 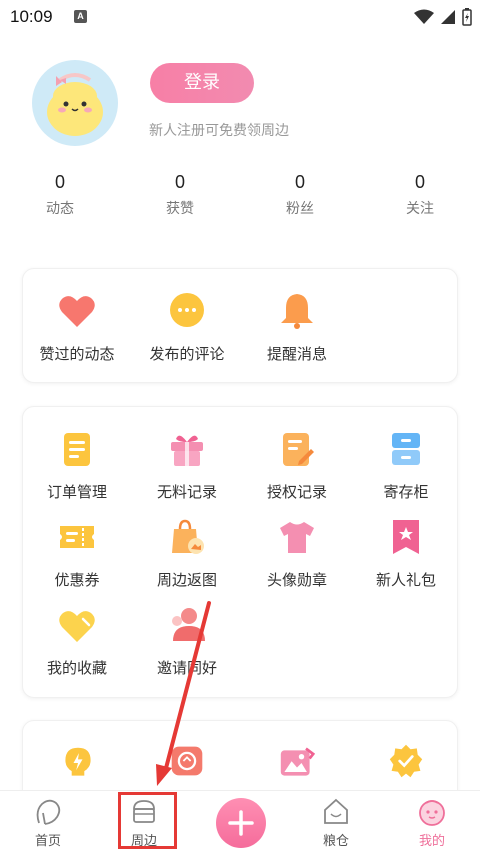 I want to click on invite-friends-item: 邀请同好, so click(x=187, y=641).